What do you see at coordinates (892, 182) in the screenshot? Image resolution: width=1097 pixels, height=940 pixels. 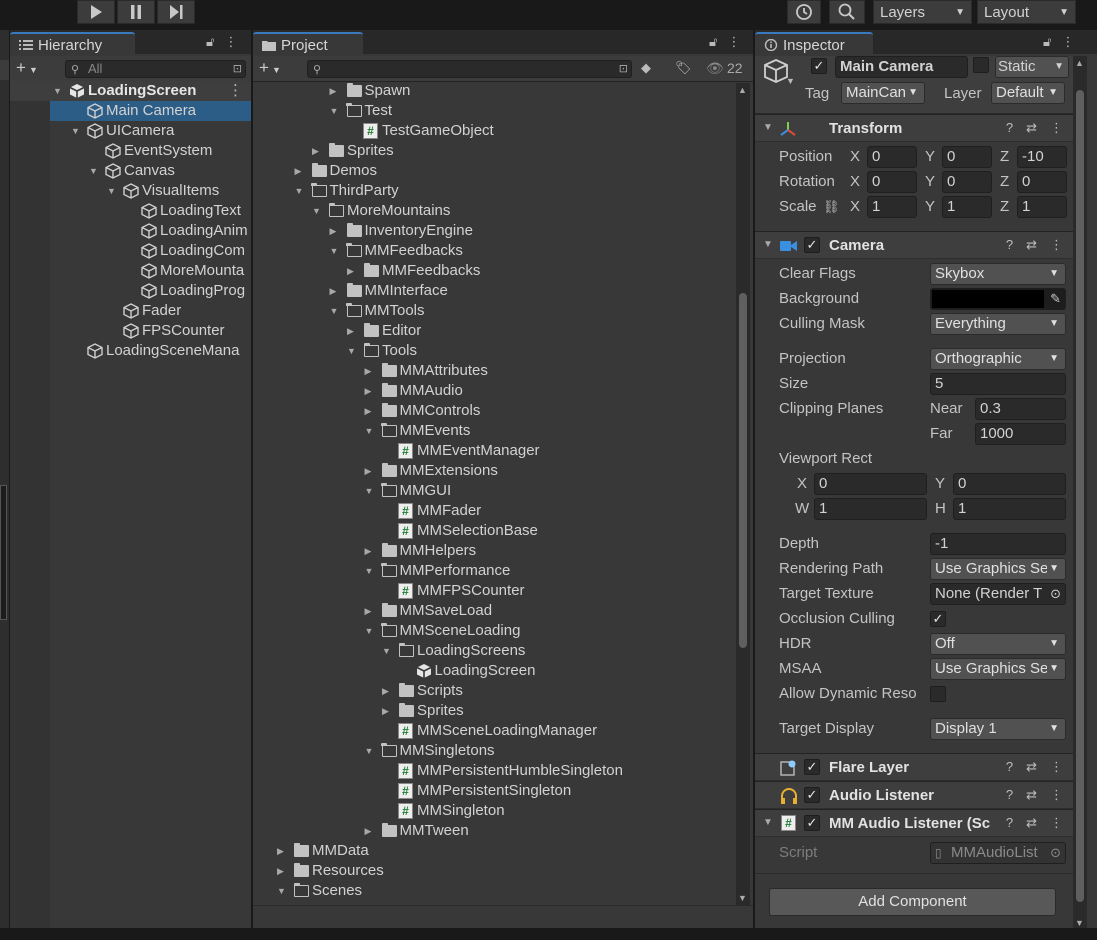 I see `transform-rotation-x-field: 0` at bounding box center [892, 182].